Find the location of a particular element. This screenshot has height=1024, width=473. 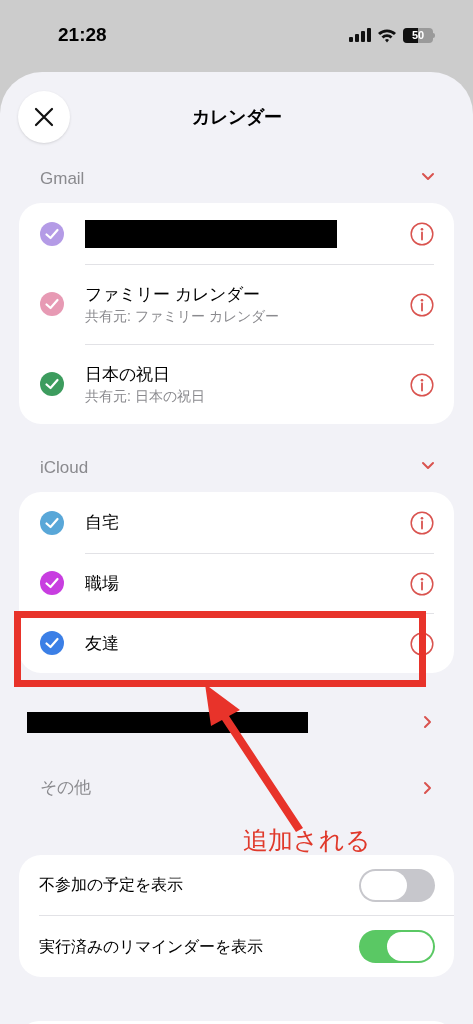

calendar-name: 職場 is located at coordinates (102, 583).